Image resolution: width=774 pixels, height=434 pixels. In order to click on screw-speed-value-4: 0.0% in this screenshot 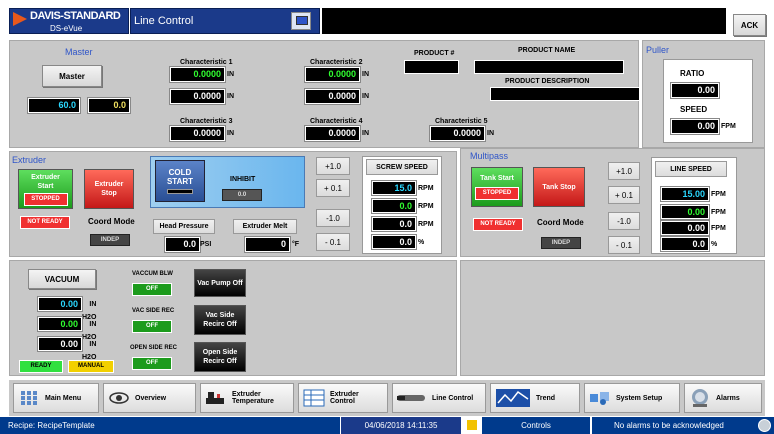, I will do `click(397, 242)`.